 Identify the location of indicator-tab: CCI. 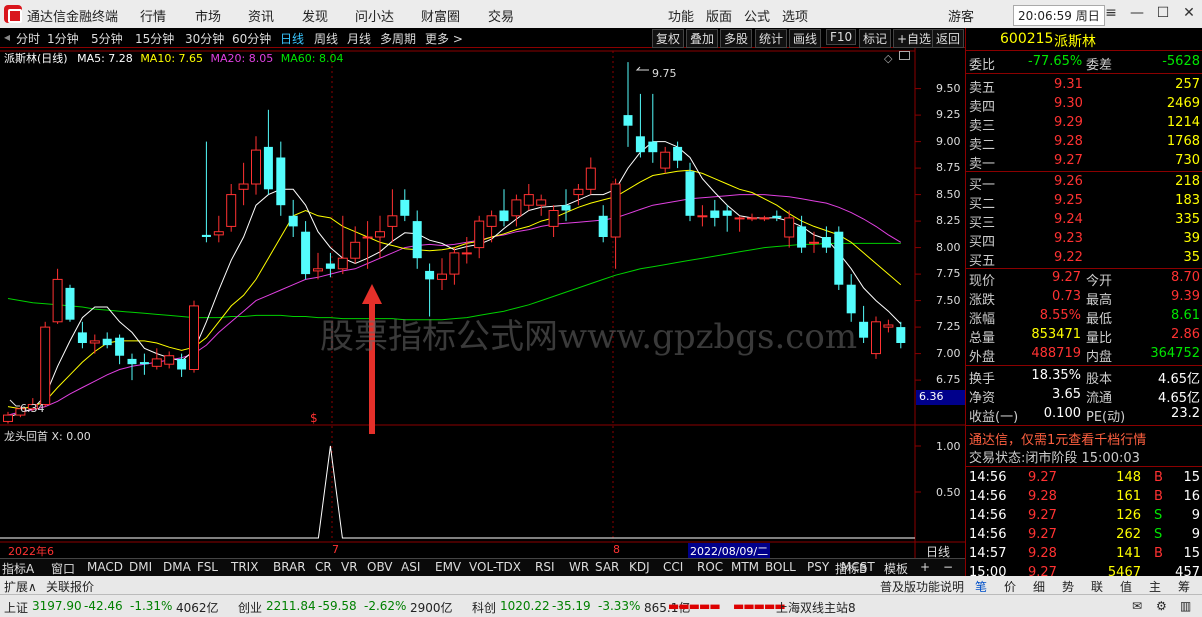
(673, 567).